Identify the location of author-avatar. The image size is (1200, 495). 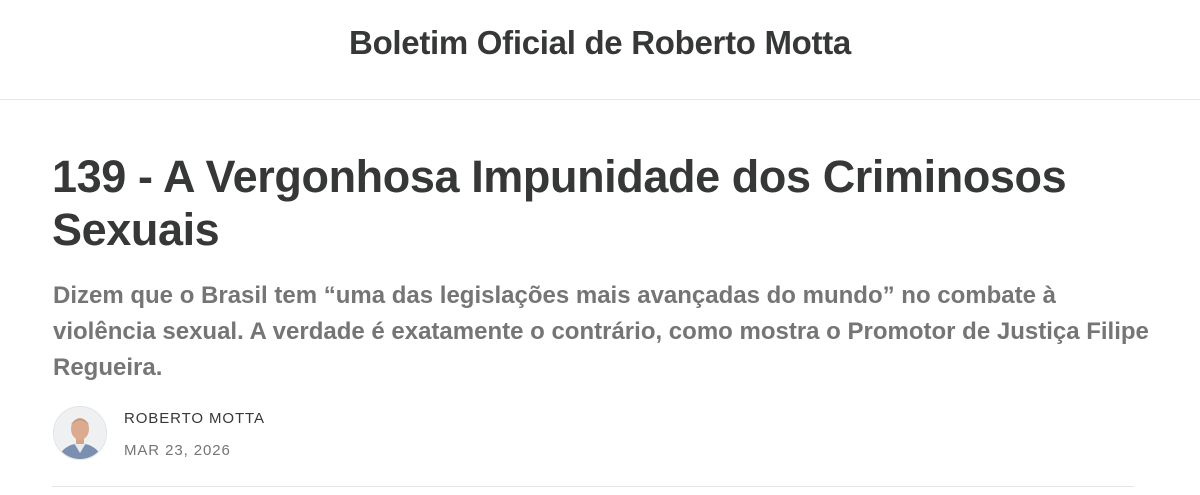
(80, 433).